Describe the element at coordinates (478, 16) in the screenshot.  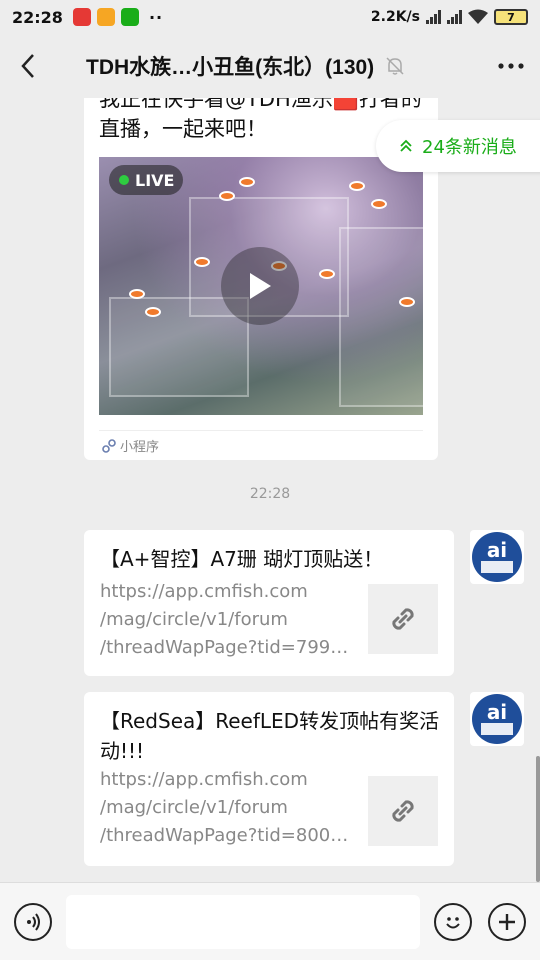
I see `wifi-icon` at that location.